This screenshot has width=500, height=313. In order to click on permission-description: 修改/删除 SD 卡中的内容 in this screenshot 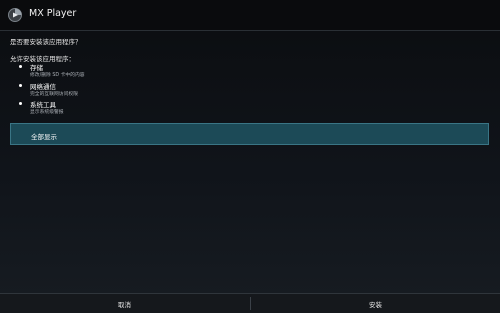, I will do `click(57, 75)`.